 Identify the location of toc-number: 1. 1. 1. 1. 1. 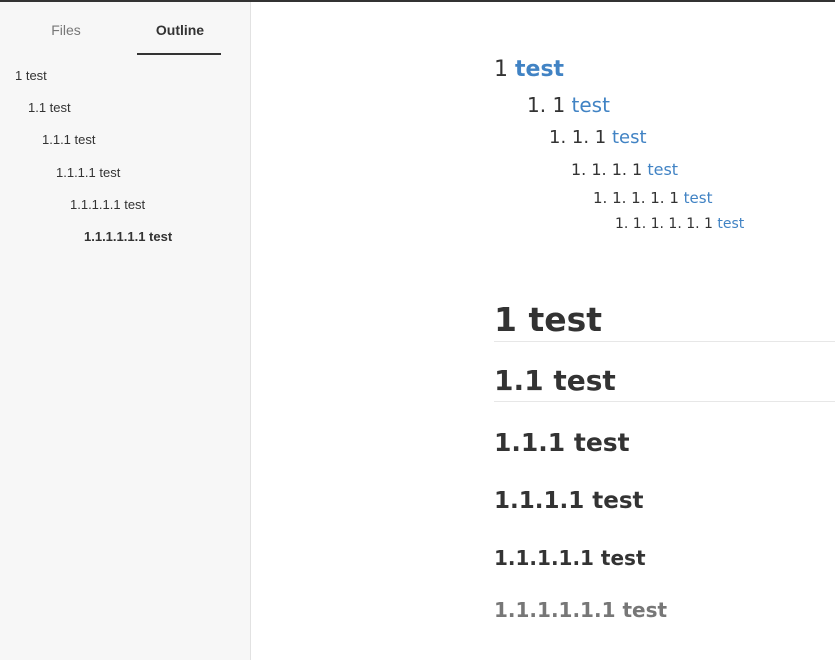
(636, 198).